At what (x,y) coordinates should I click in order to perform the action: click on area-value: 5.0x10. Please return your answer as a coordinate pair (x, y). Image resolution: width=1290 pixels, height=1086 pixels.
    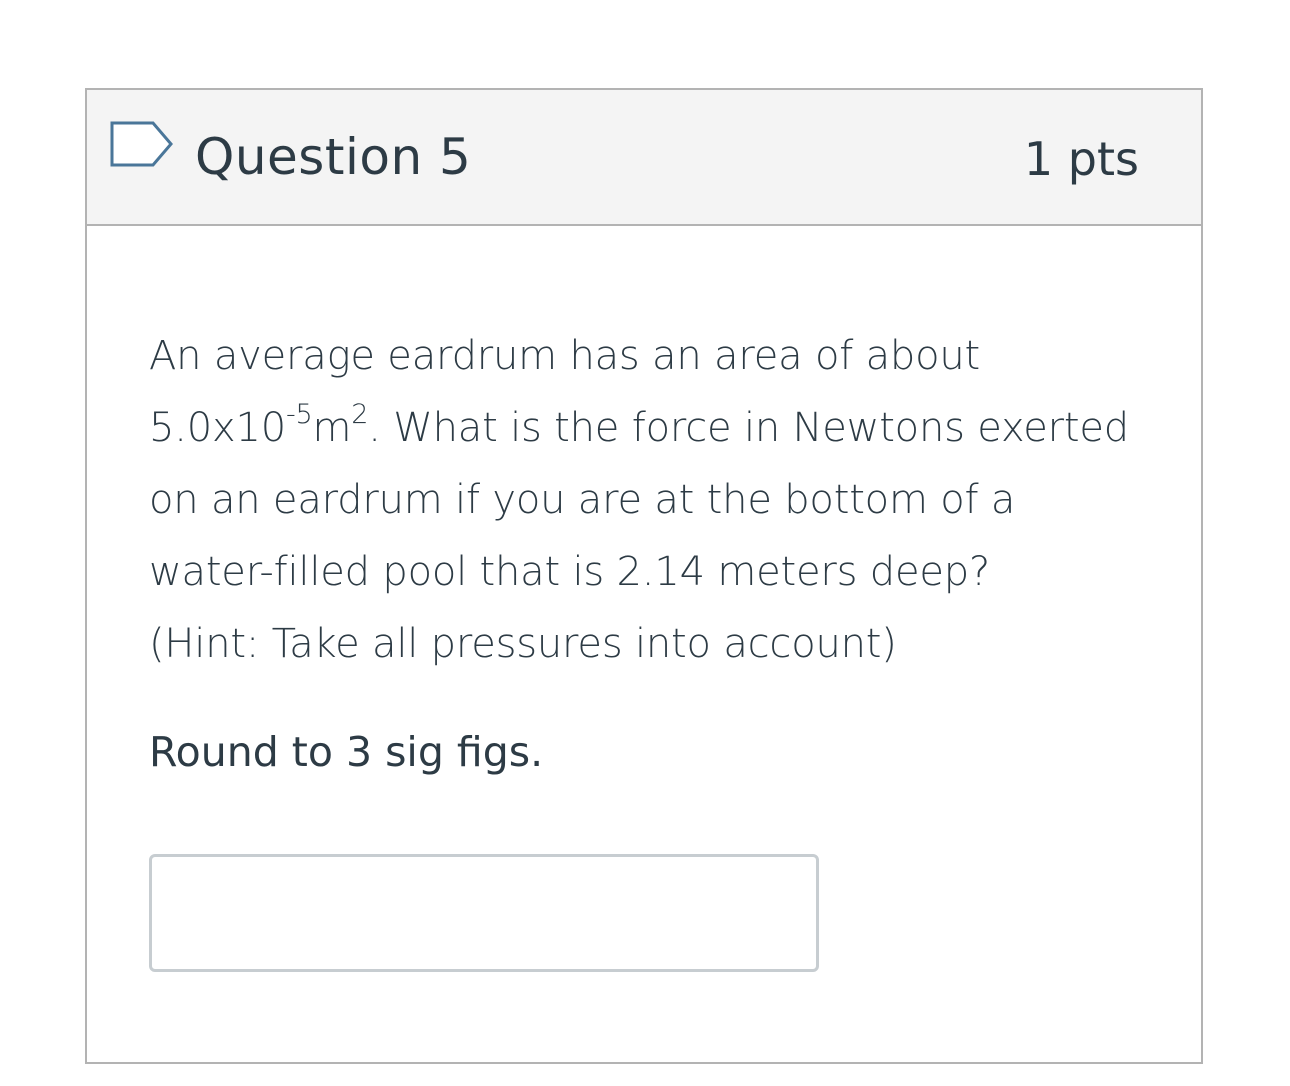
    Looking at the image, I should click on (217, 428).